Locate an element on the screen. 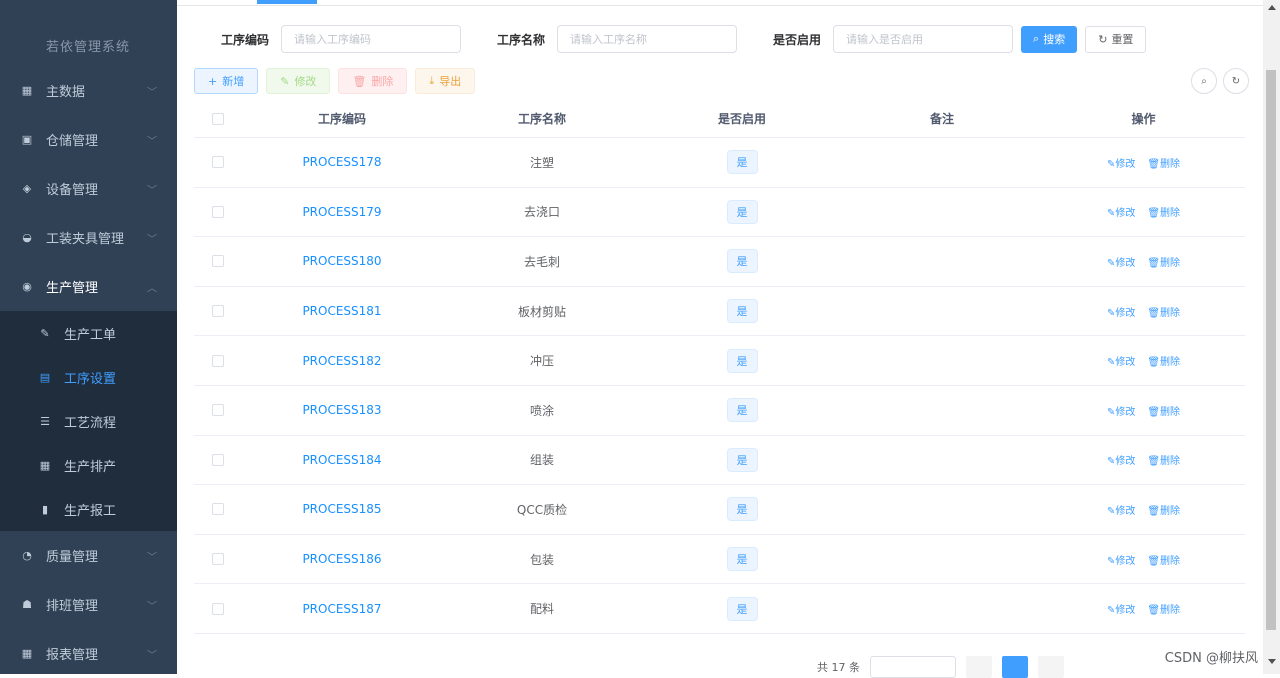 The image size is (1280, 678). menu-production: ◉ 生产管理 ︿ is located at coordinates (88, 286).